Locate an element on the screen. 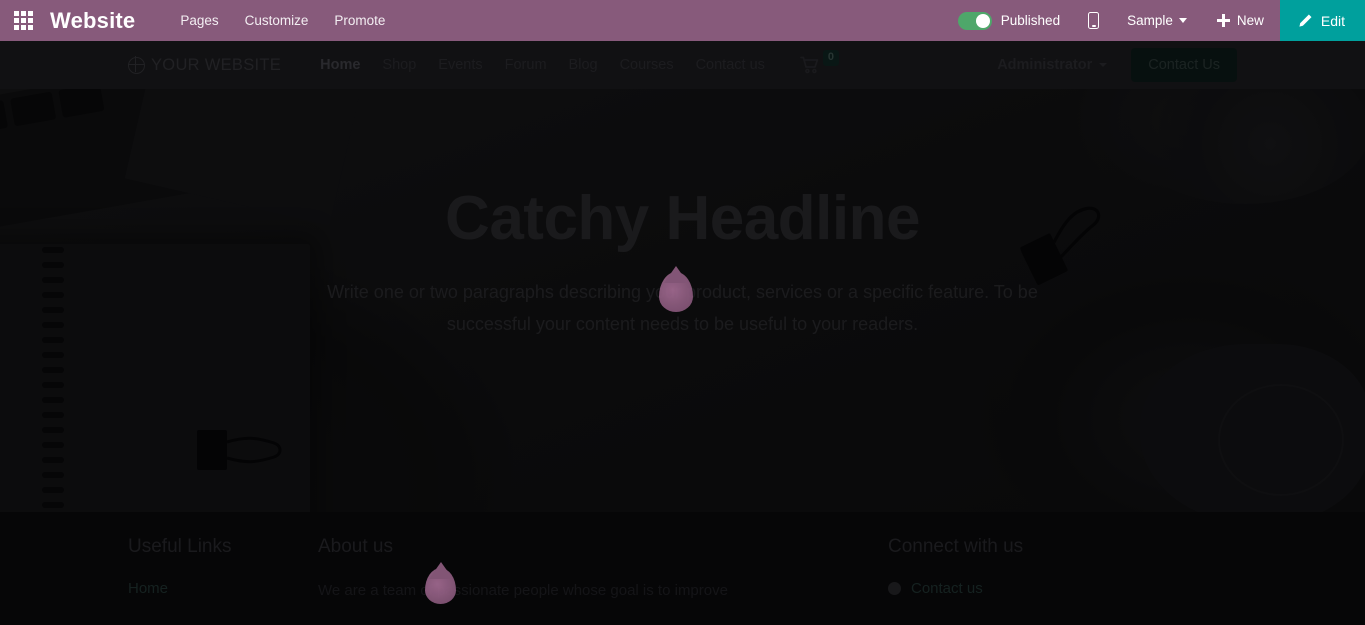  edit-button: Edit is located at coordinates (1322, 20).